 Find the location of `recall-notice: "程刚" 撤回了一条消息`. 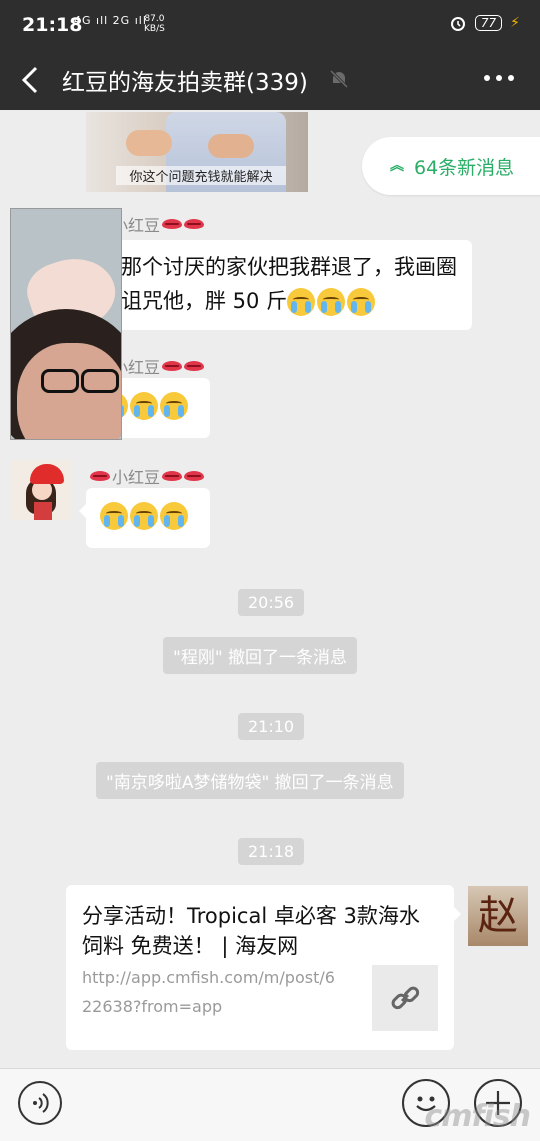

recall-notice: "程刚" 撤回了一条消息 is located at coordinates (260, 655).